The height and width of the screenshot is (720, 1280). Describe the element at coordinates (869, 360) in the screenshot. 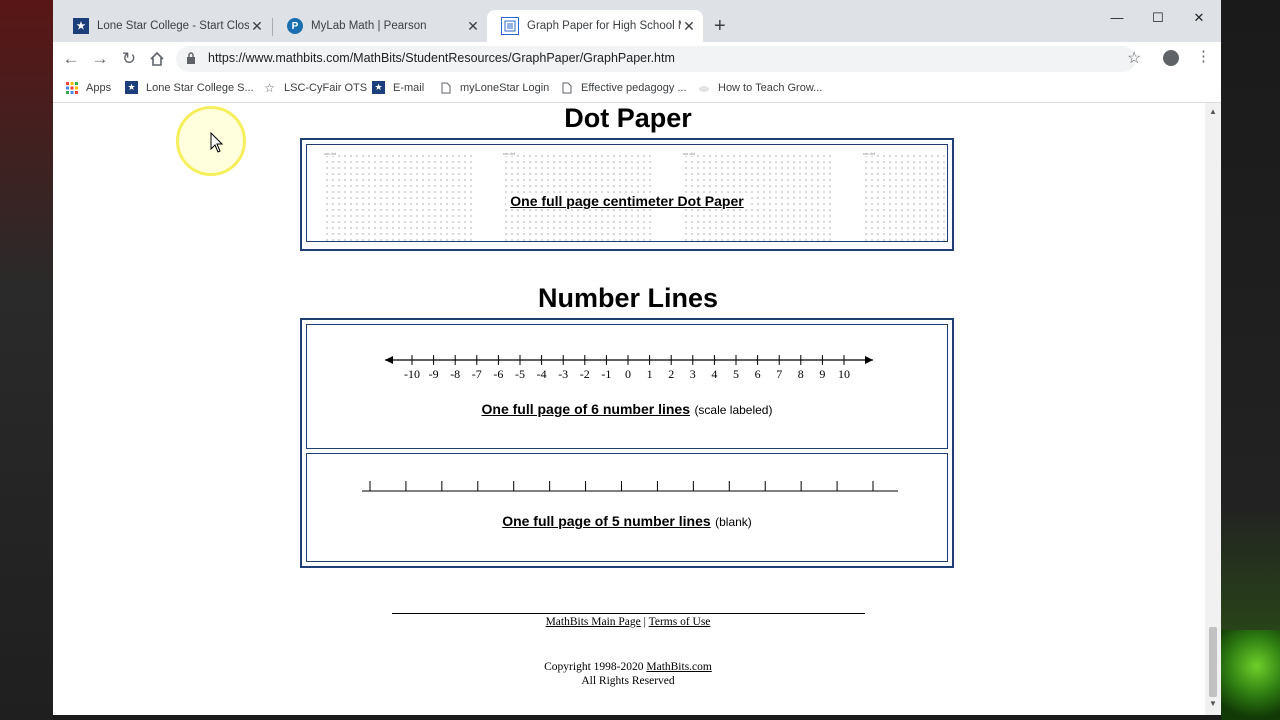

I see `number-line-right-arrow` at that location.